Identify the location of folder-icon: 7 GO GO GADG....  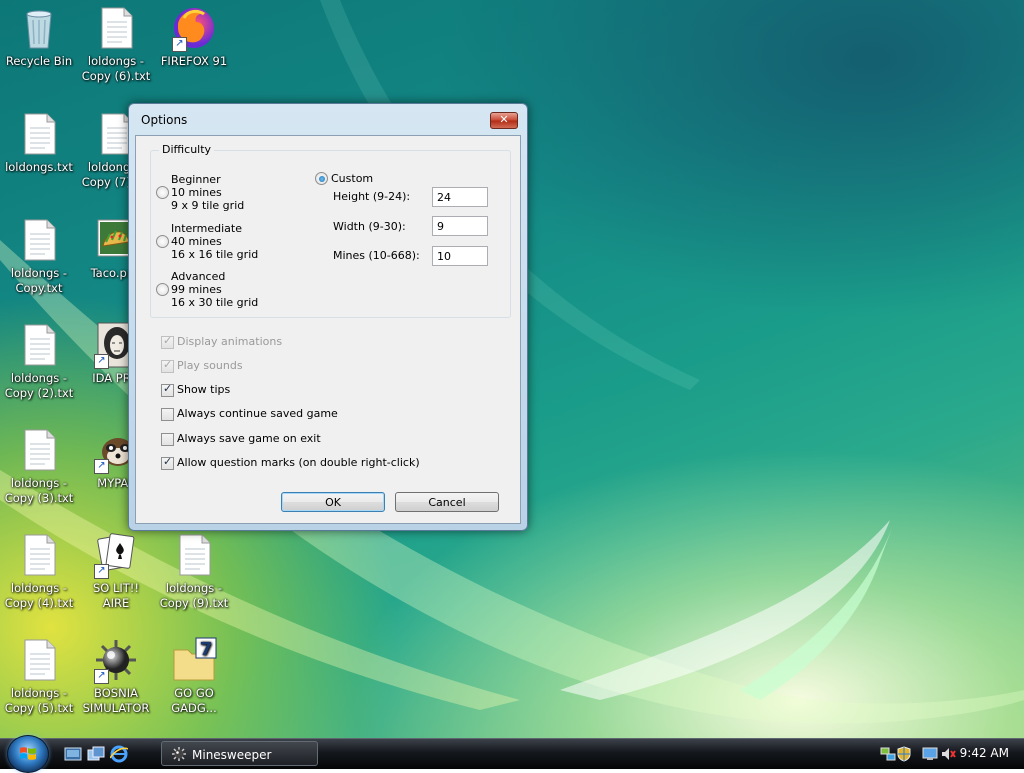
(194, 676).